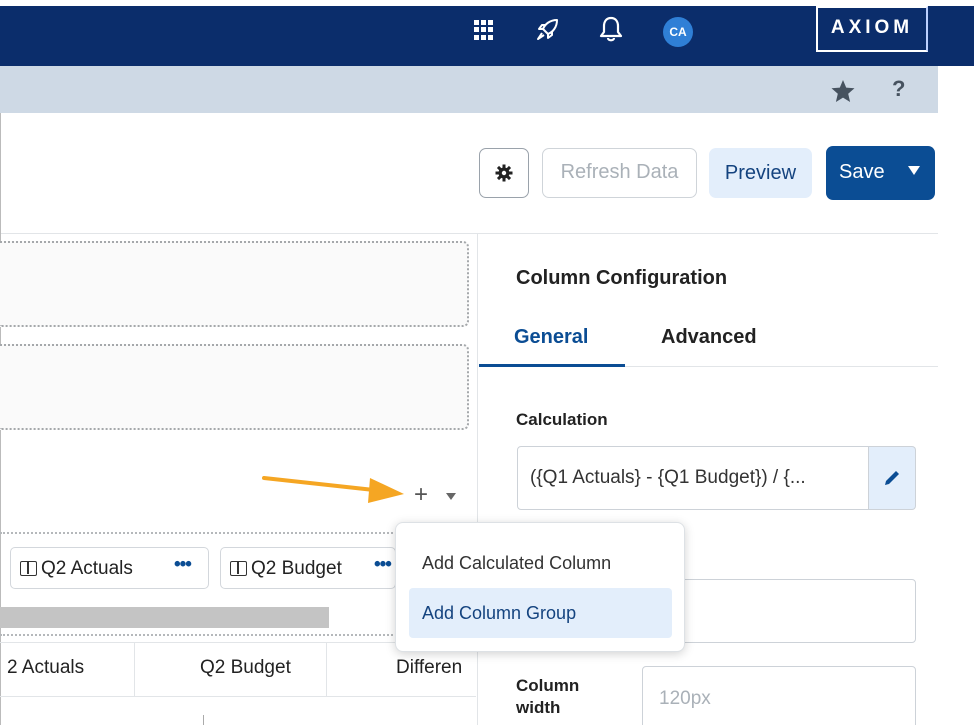 This screenshot has height=725, width=974. I want to click on panel-title: Column Configuration, so click(622, 278).